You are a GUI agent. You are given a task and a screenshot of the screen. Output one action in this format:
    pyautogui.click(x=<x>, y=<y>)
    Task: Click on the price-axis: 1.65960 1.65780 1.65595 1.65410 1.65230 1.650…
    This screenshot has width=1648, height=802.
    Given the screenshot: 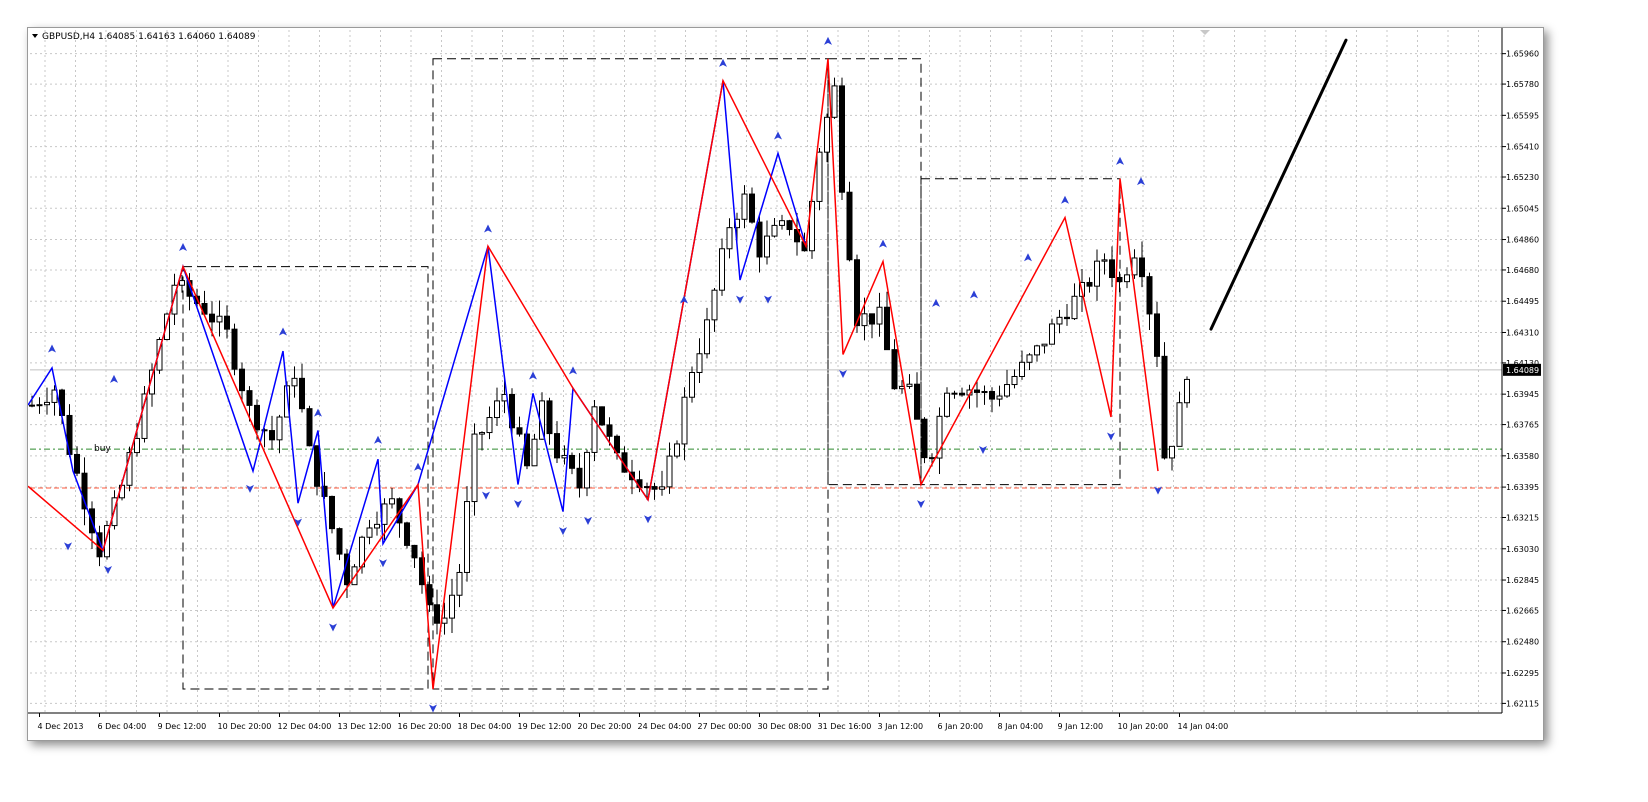 What is the action you would take?
    pyautogui.click(x=1521, y=379)
    